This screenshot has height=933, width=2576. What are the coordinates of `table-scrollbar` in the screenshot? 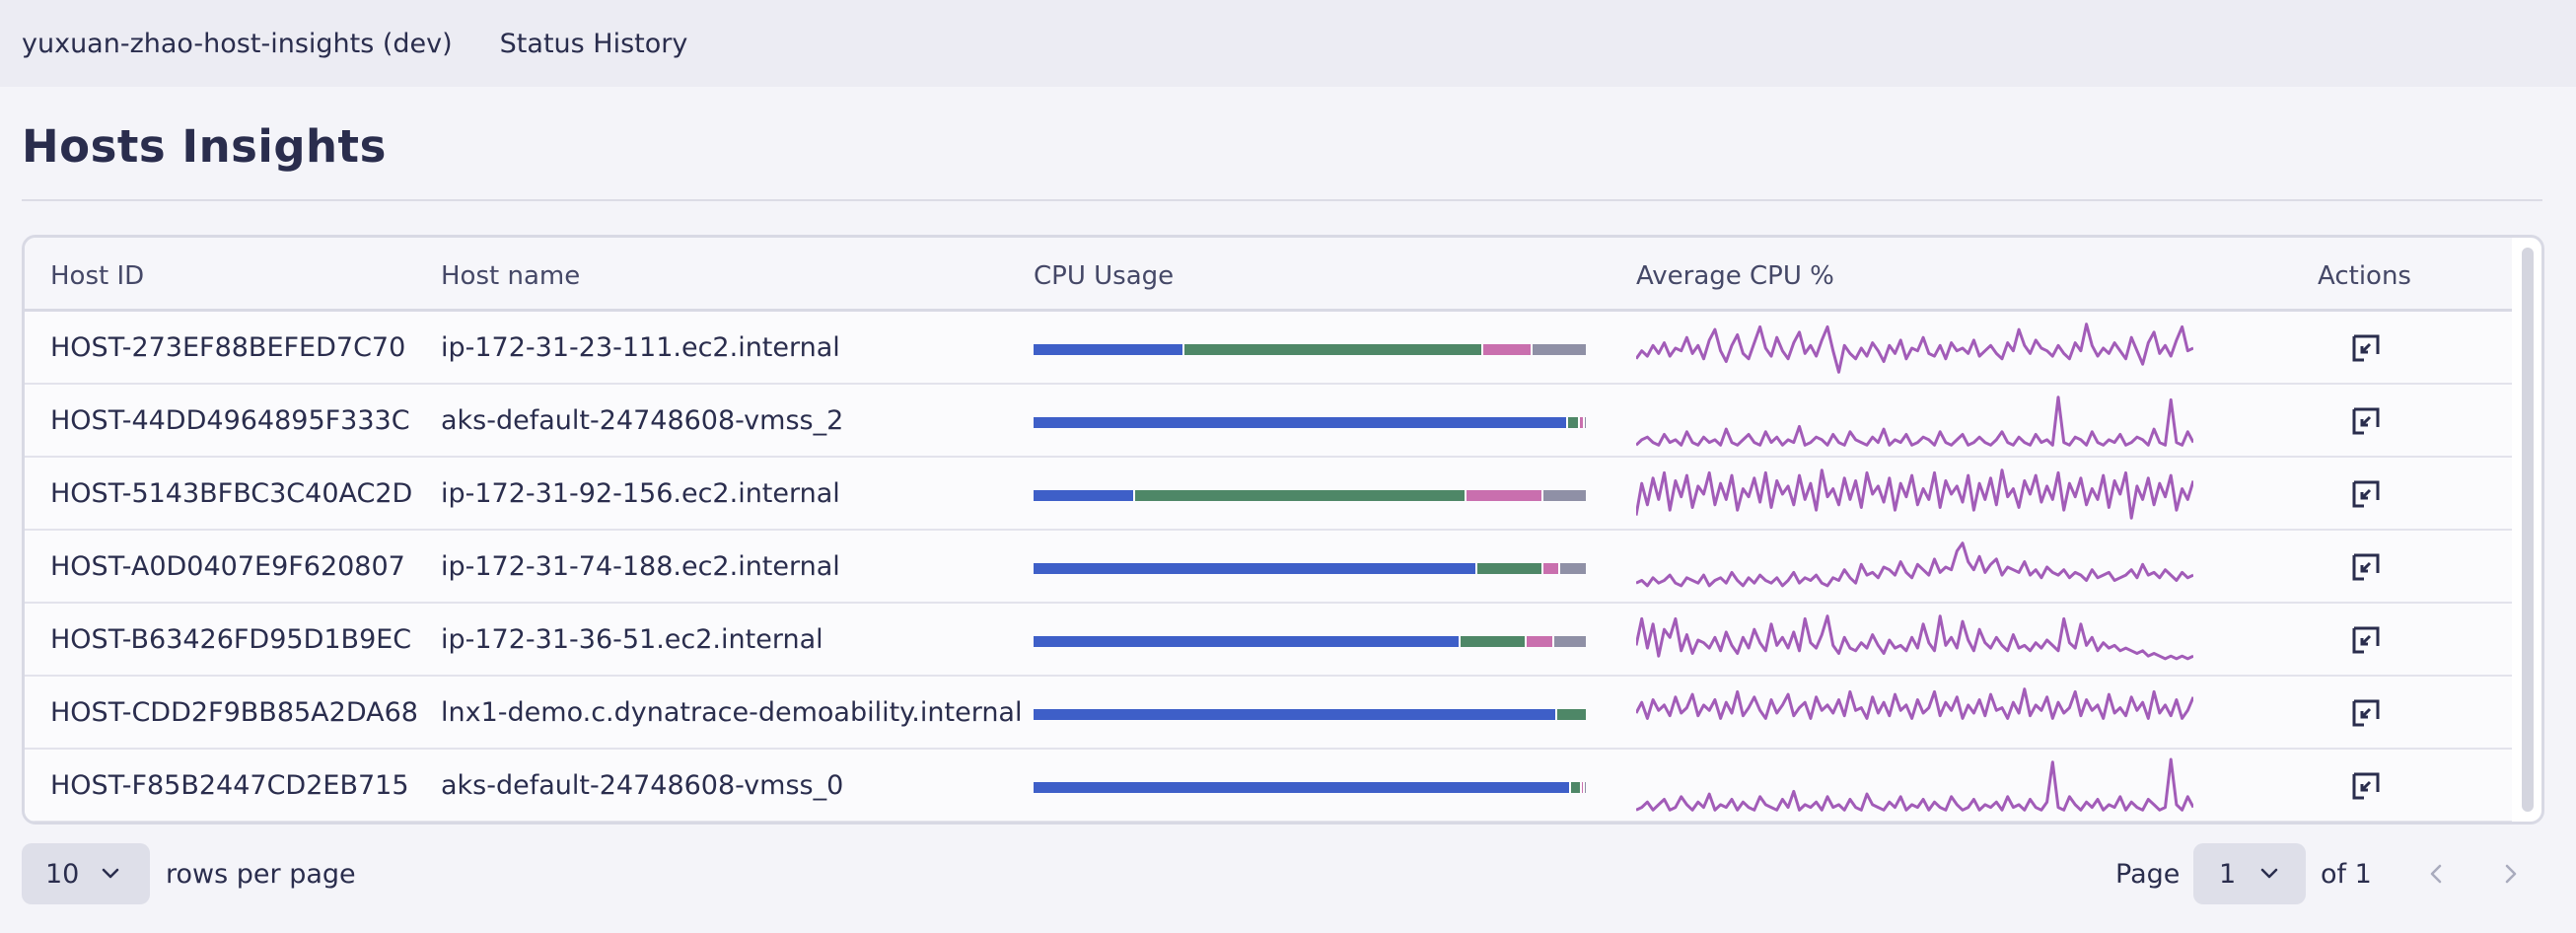 It's located at (2528, 530).